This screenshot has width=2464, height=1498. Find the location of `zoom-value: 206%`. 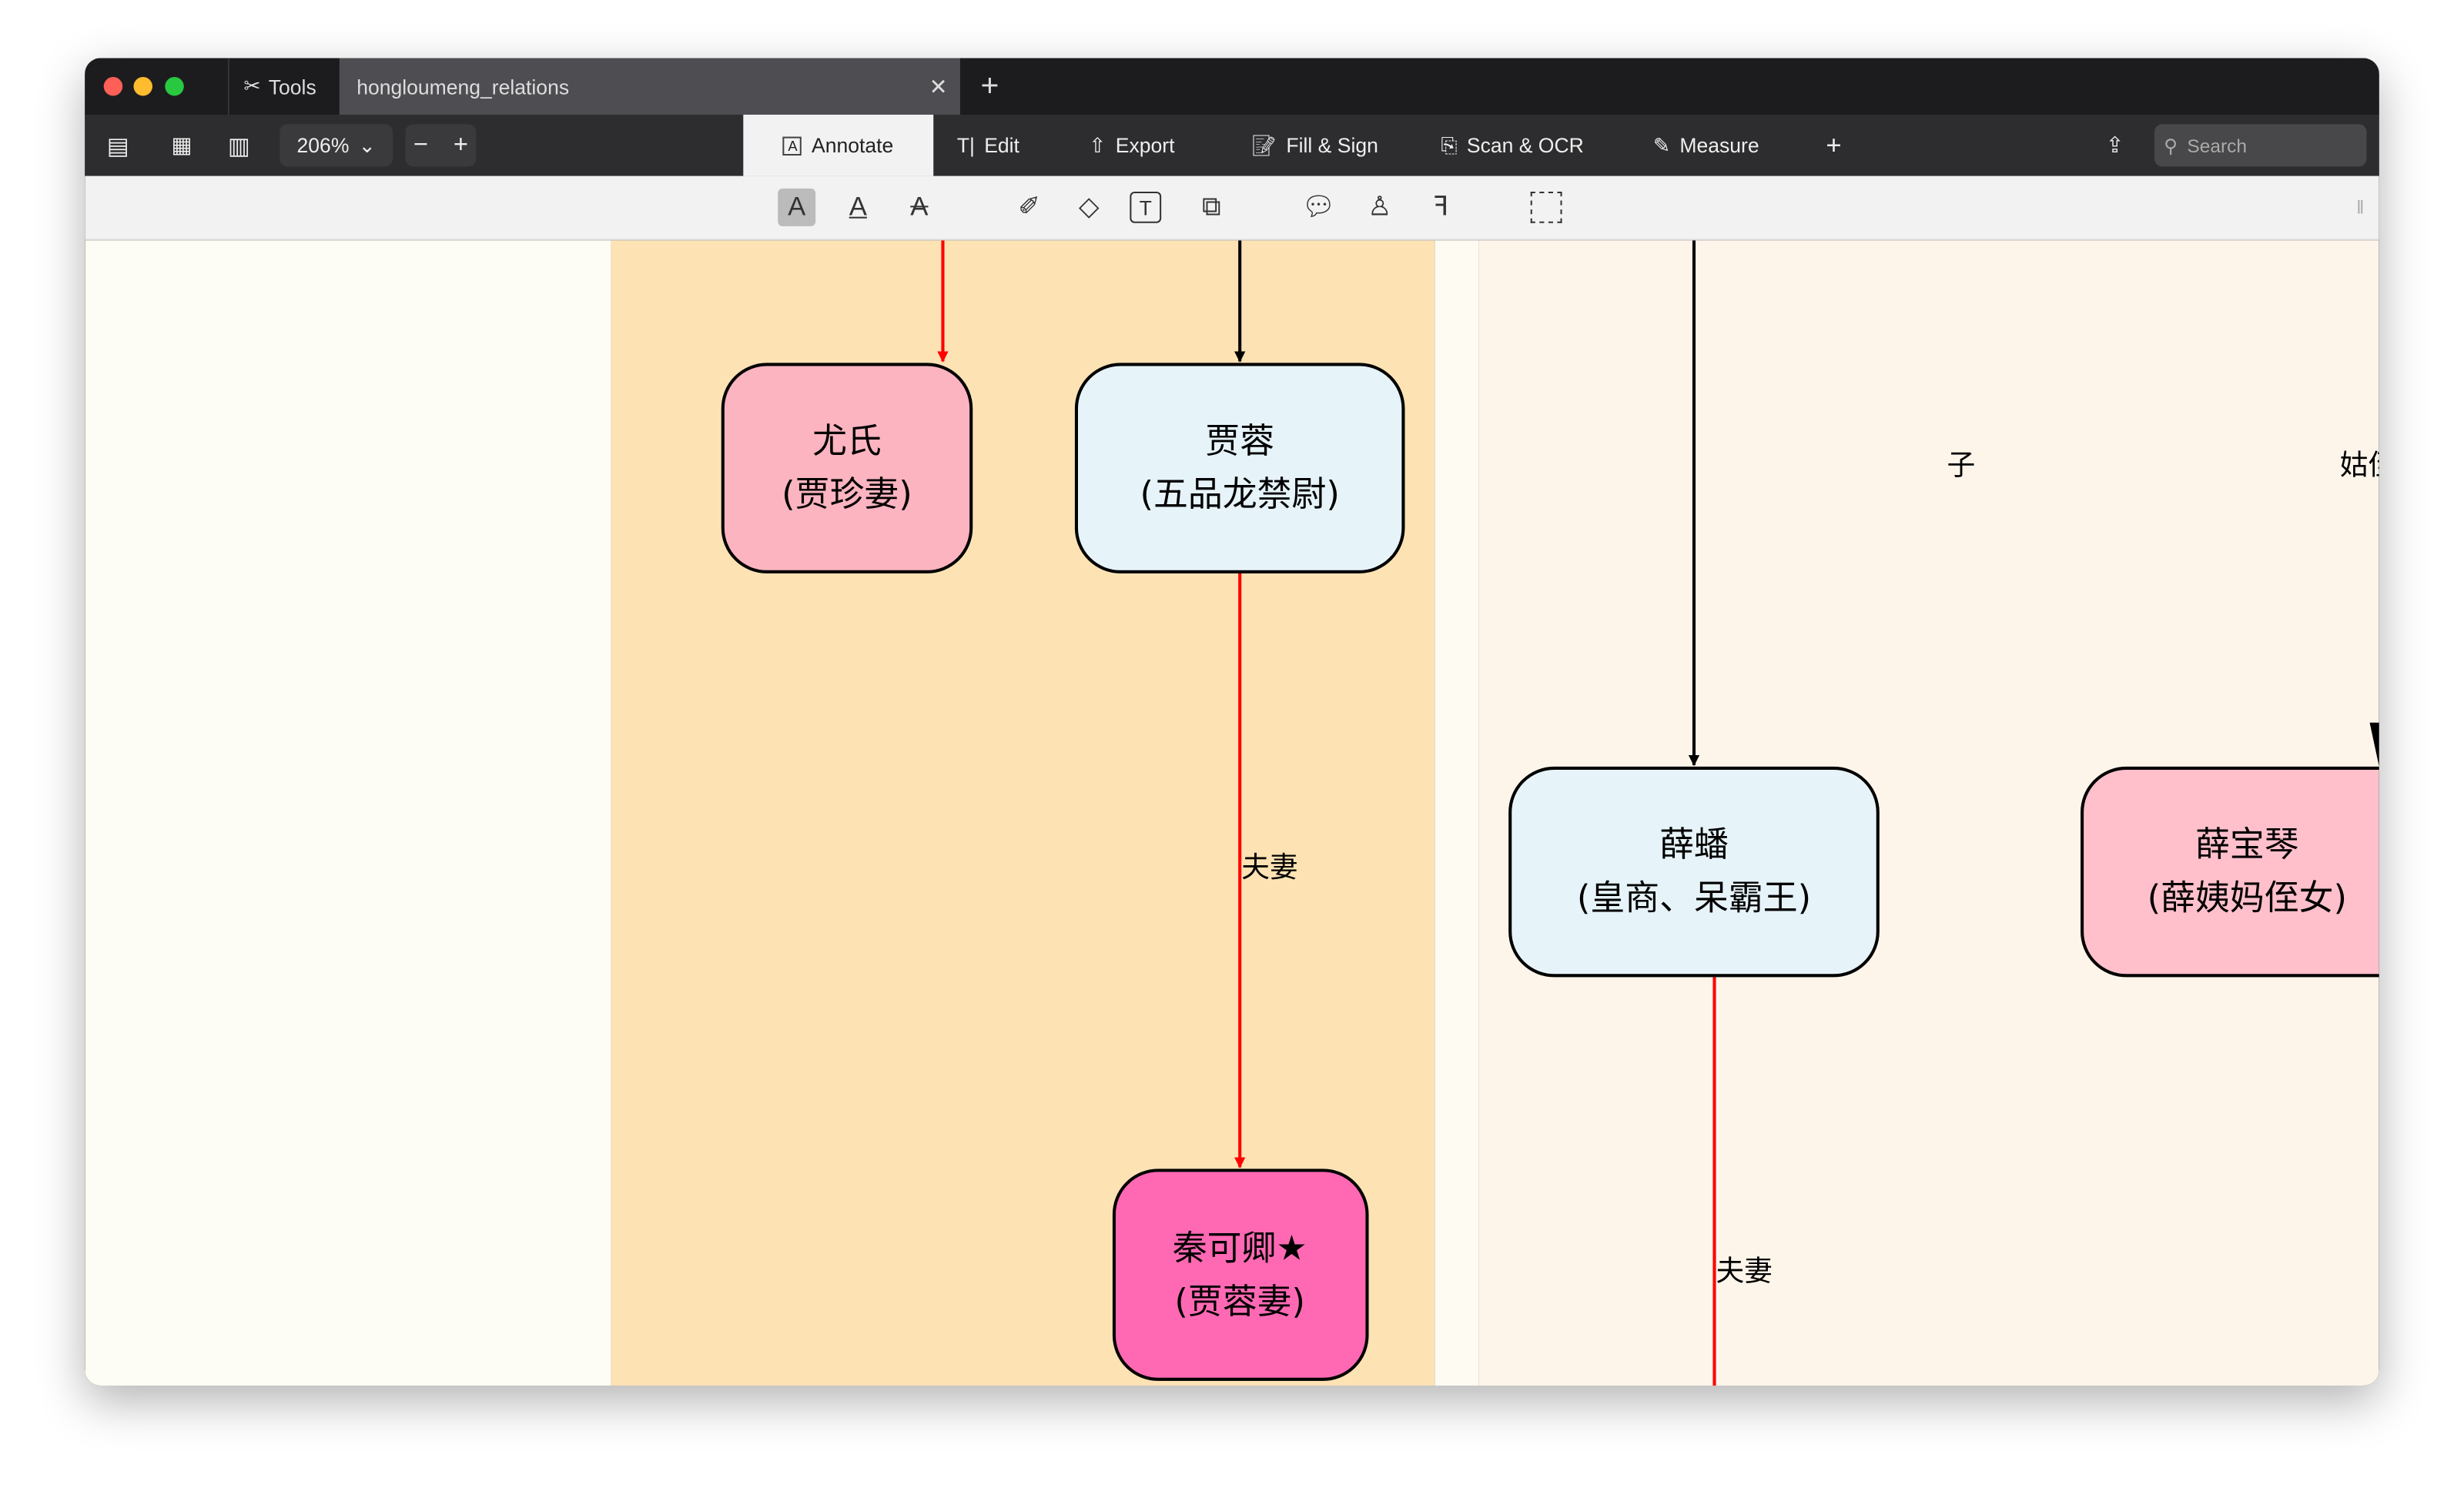

zoom-value: 206% is located at coordinates (323, 145).